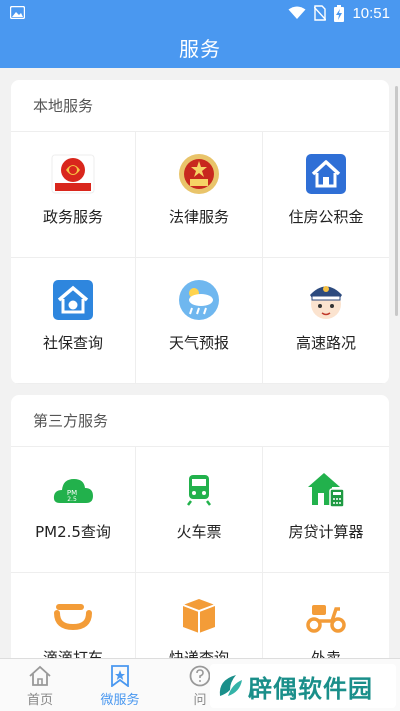  Describe the element at coordinates (200, 13) in the screenshot. I see `status-bar: 10:51` at that location.